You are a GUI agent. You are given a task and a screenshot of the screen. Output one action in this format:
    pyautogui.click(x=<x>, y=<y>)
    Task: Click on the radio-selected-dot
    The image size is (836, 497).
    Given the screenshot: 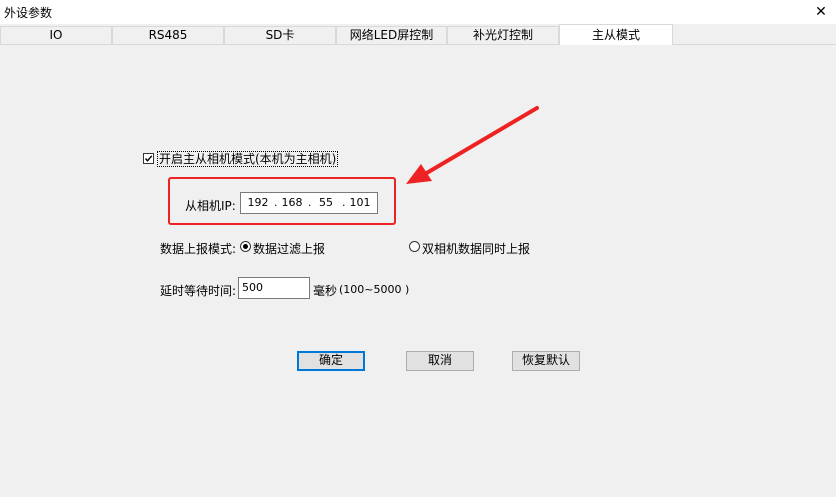 What is the action you would take?
    pyautogui.click(x=245, y=246)
    